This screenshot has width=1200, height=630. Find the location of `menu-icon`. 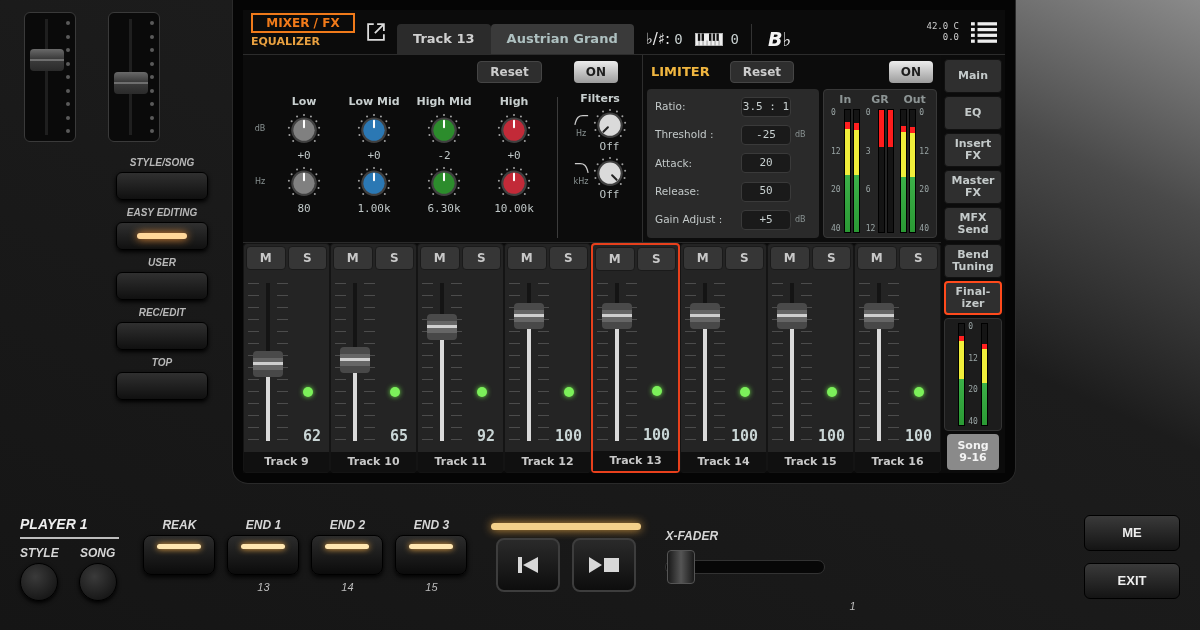

menu-icon is located at coordinates (984, 32).